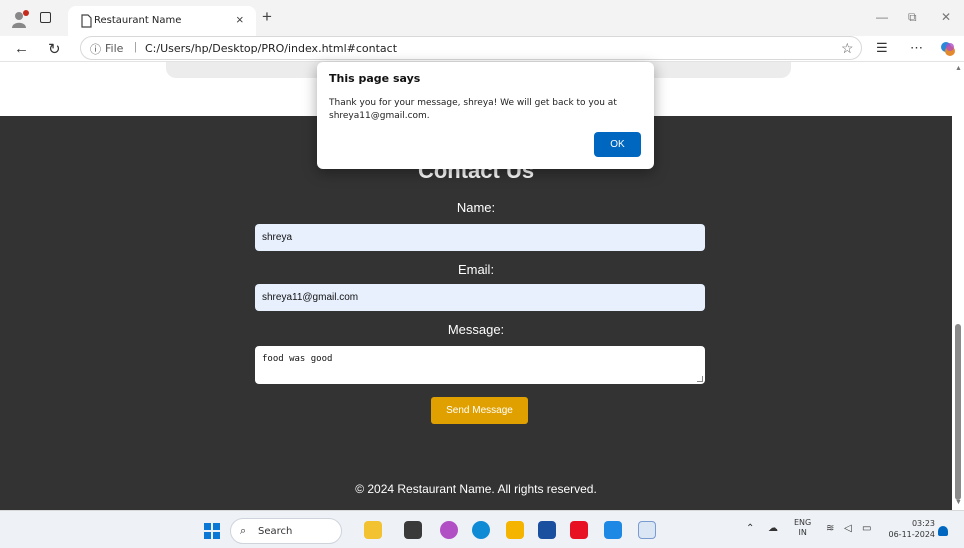 This screenshot has height=548, width=964. I want to click on dialog-title: This page says, so click(375, 78).